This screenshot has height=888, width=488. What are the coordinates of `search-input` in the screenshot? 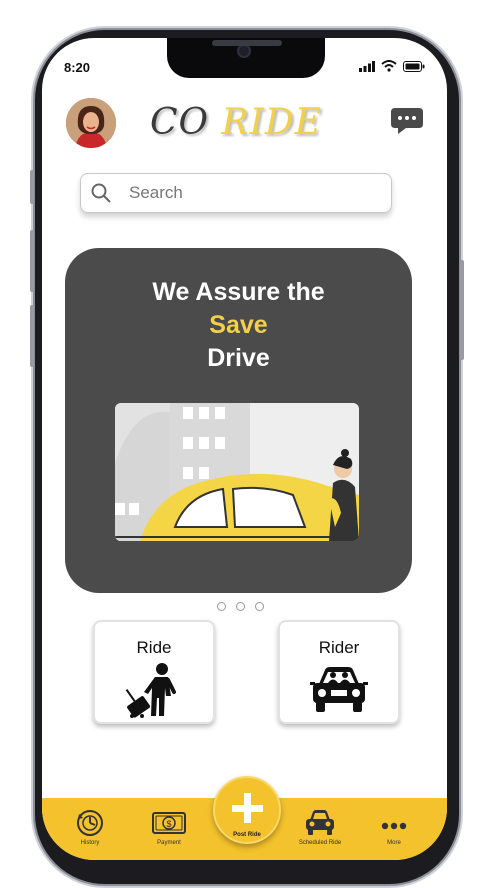 It's located at (239, 193).